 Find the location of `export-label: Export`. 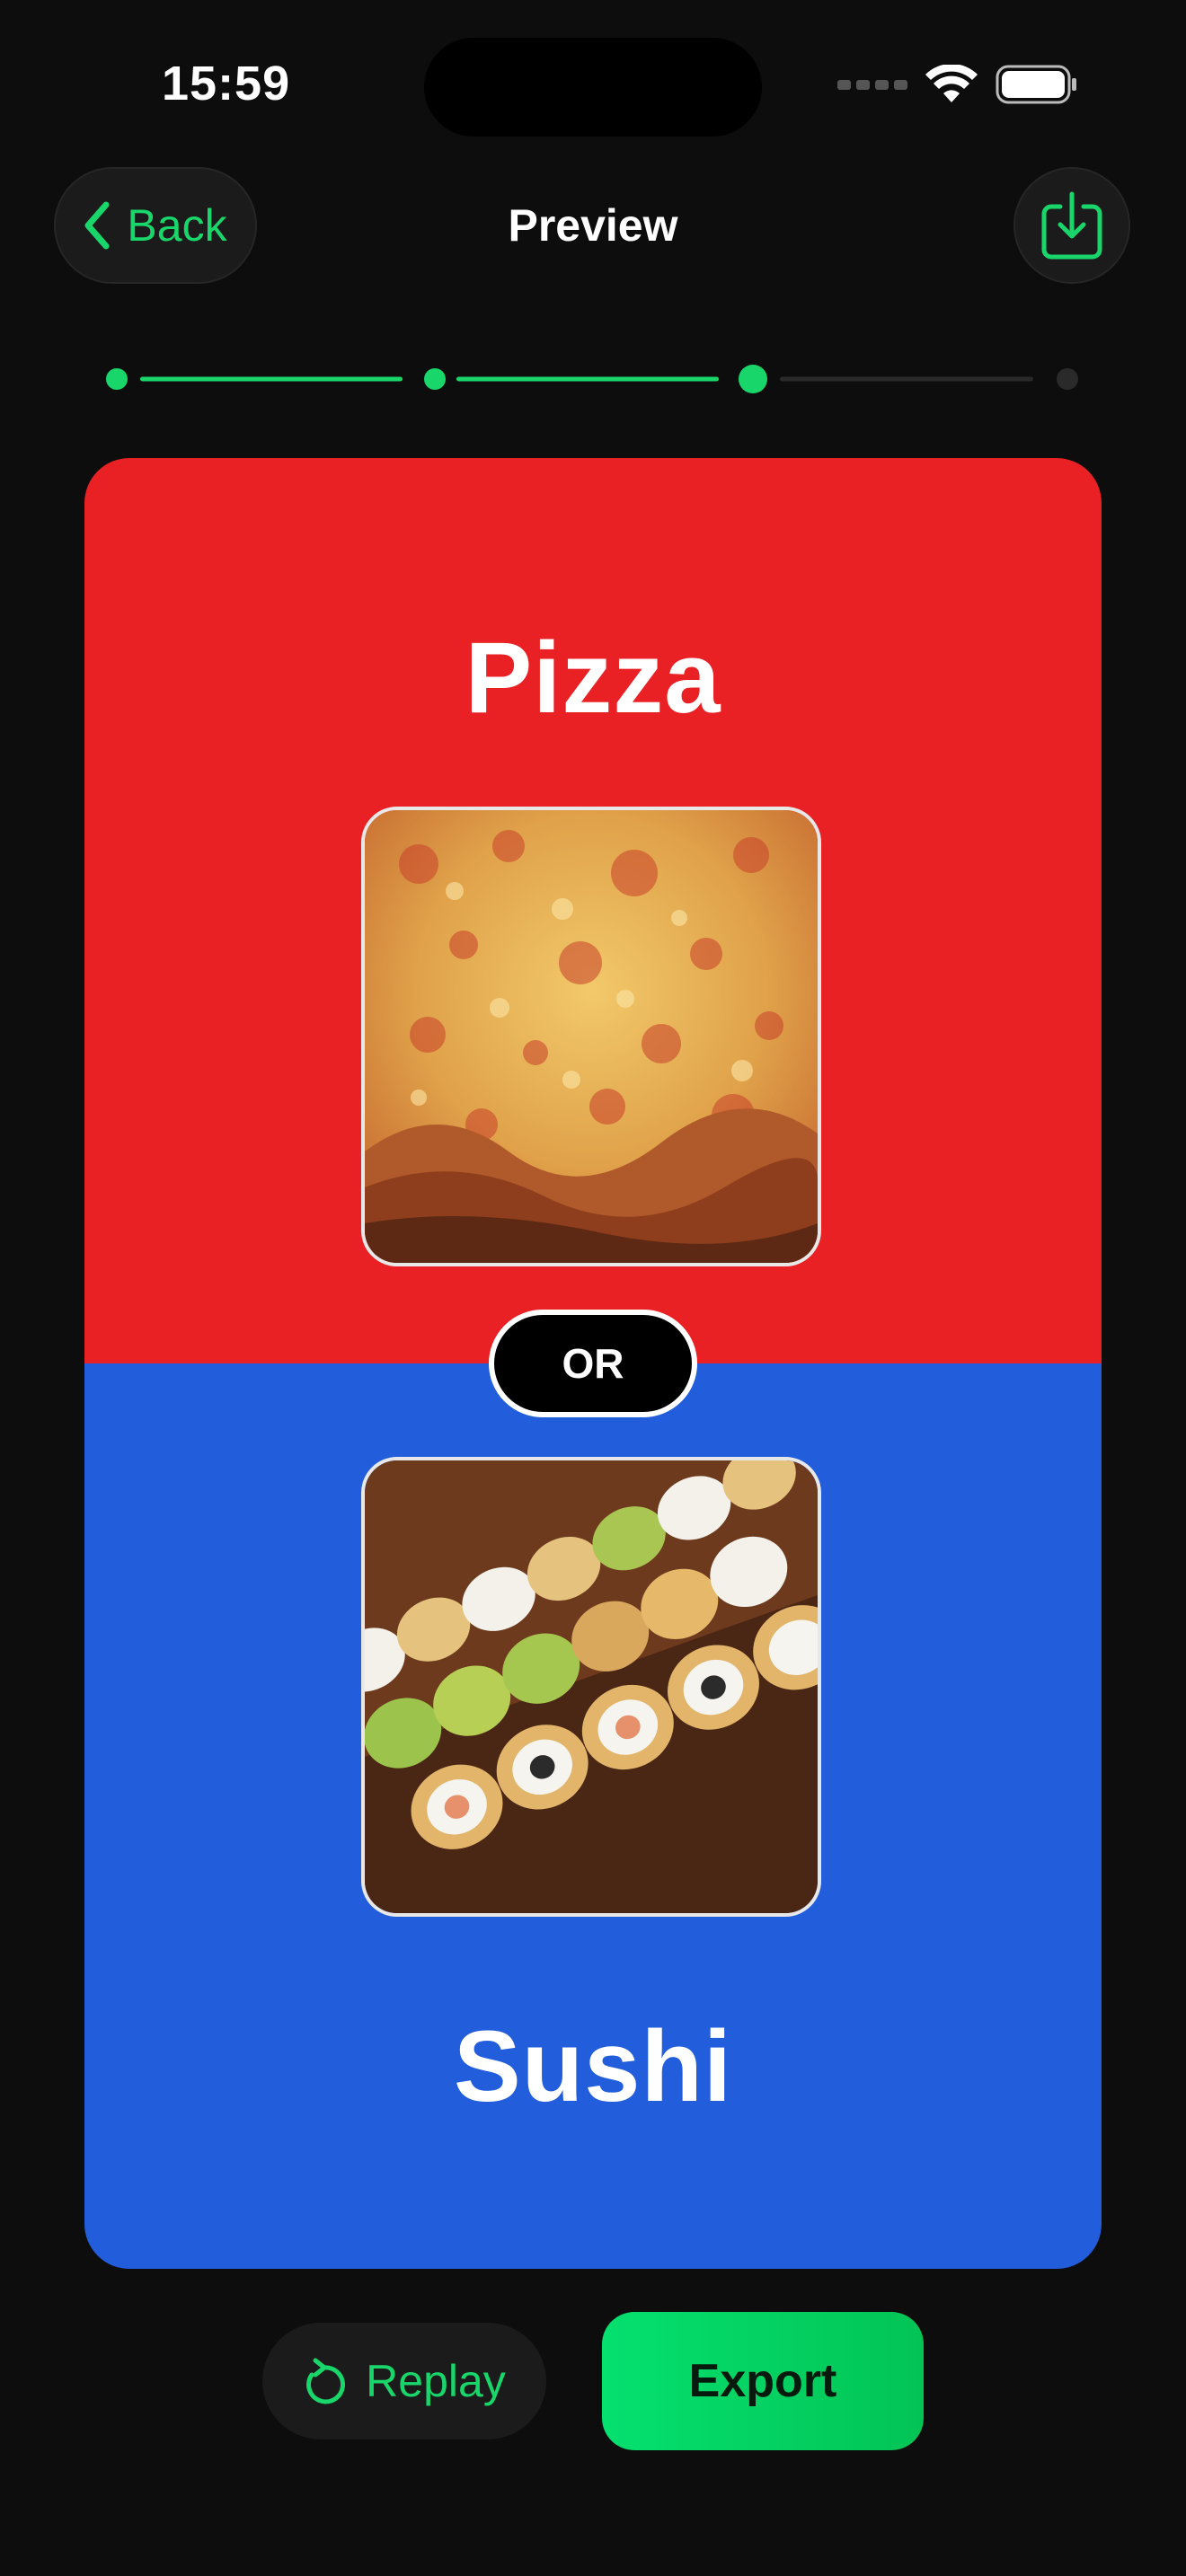

export-label: Export is located at coordinates (762, 2381).